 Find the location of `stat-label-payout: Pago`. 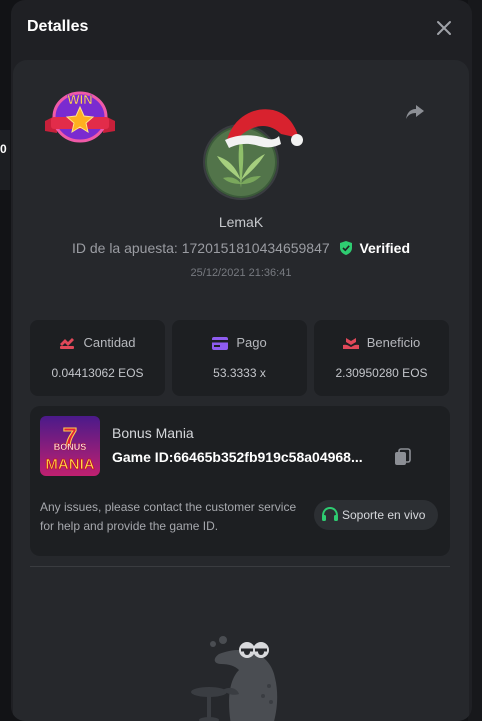

stat-label-payout: Pago is located at coordinates (251, 342).